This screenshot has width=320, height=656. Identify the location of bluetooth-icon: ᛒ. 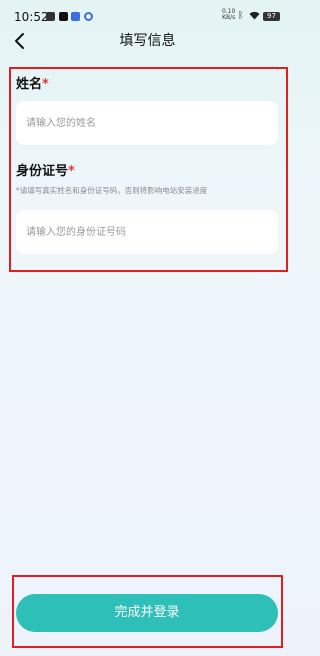
(241, 16).